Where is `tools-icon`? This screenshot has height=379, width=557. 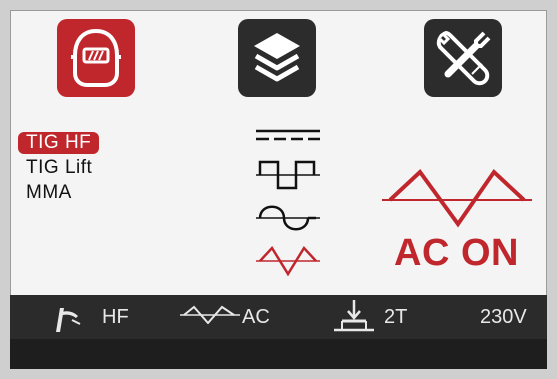
tools-icon is located at coordinates (463, 58).